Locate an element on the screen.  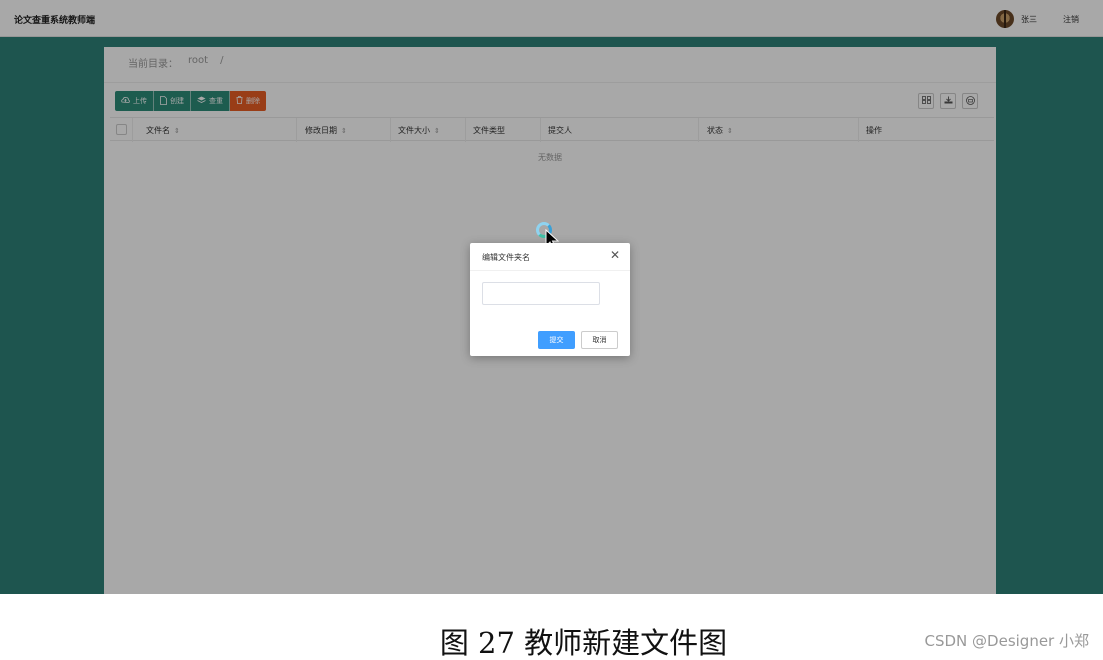
watermark: CSDN @Designer 小郑 is located at coordinates (1007, 641).